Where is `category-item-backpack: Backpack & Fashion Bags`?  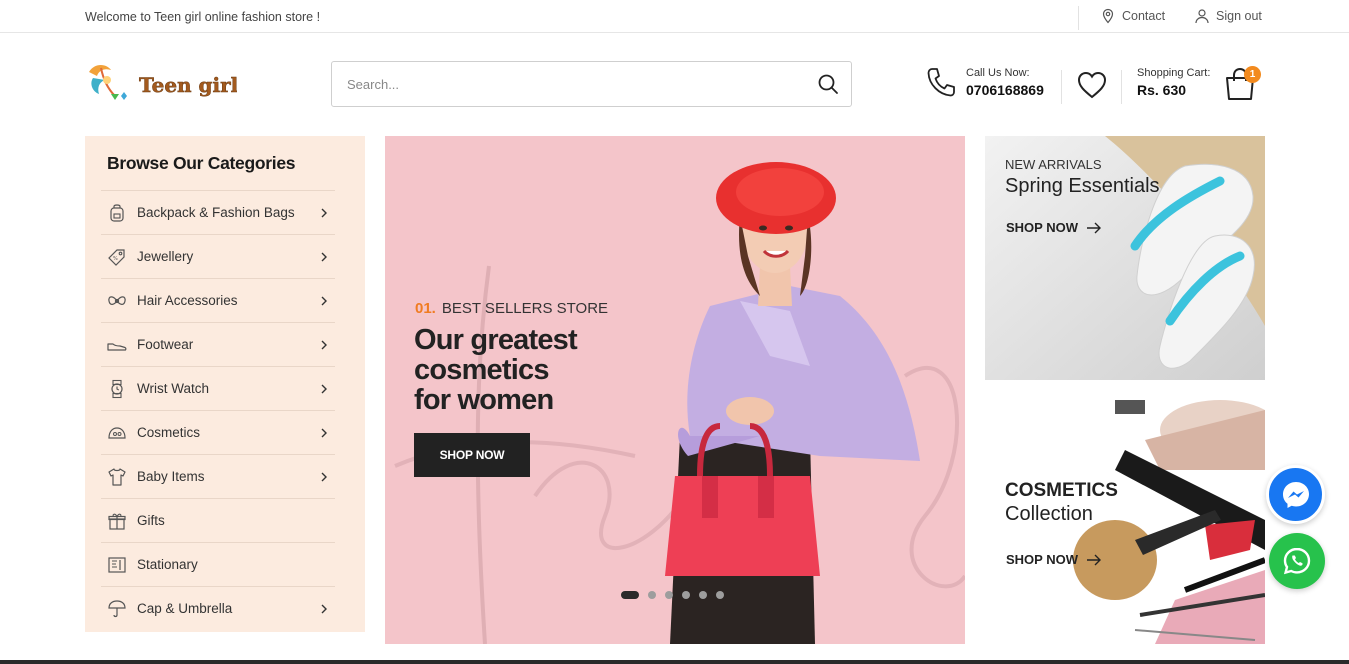 category-item-backpack: Backpack & Fashion Bags is located at coordinates (218, 212).